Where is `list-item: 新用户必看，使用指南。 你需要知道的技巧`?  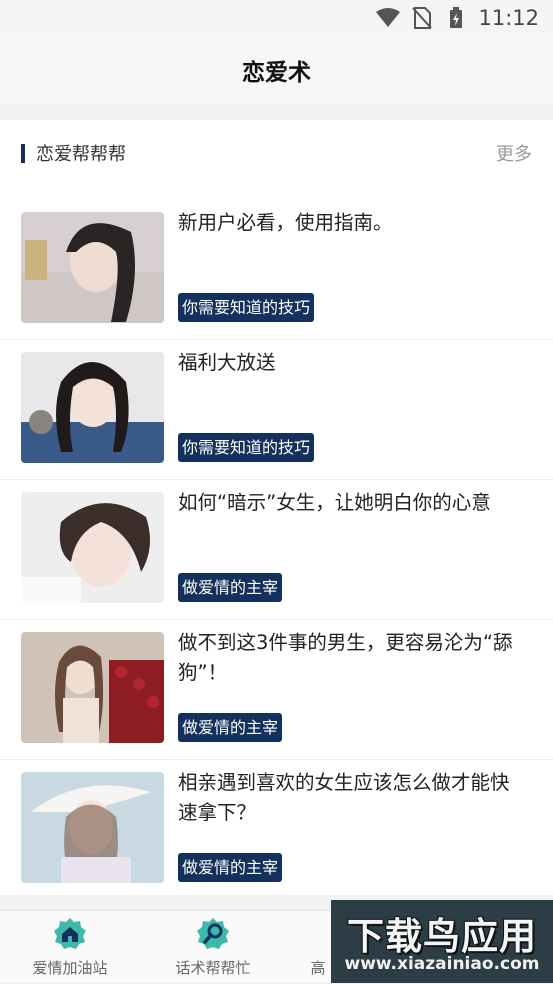 list-item: 新用户必看，使用指南。 你需要知道的技巧 is located at coordinates (276, 270).